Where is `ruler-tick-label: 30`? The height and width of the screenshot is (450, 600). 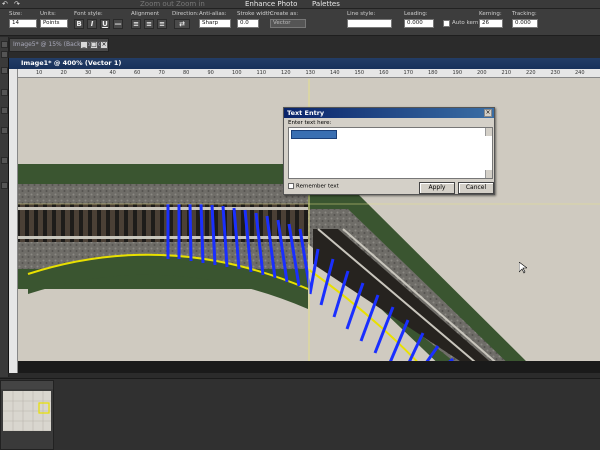 ruler-tick-label: 30 is located at coordinates (88, 73).